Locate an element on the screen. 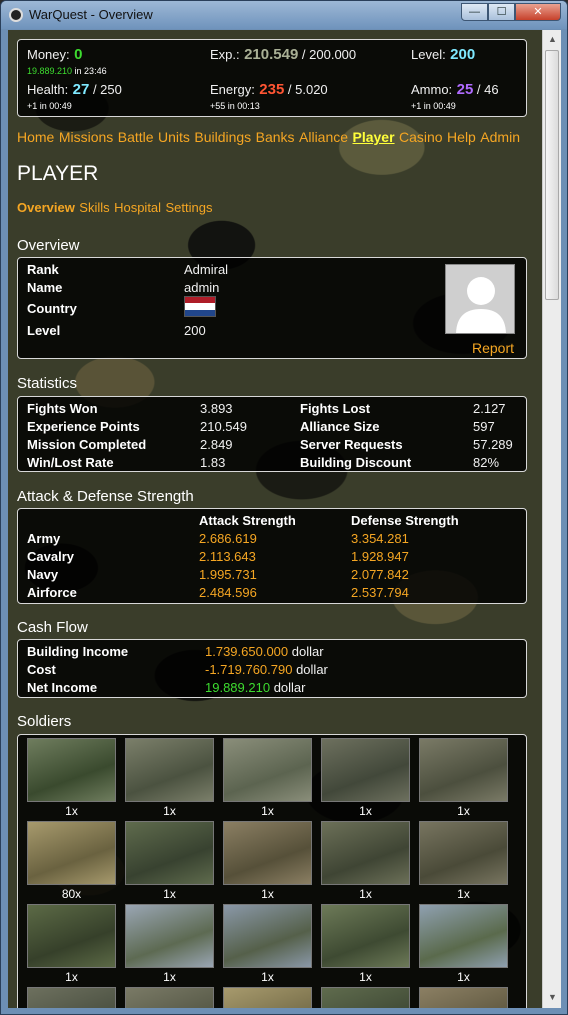 This screenshot has width=568, height=1015. page-title: PLAYER is located at coordinates (58, 173).